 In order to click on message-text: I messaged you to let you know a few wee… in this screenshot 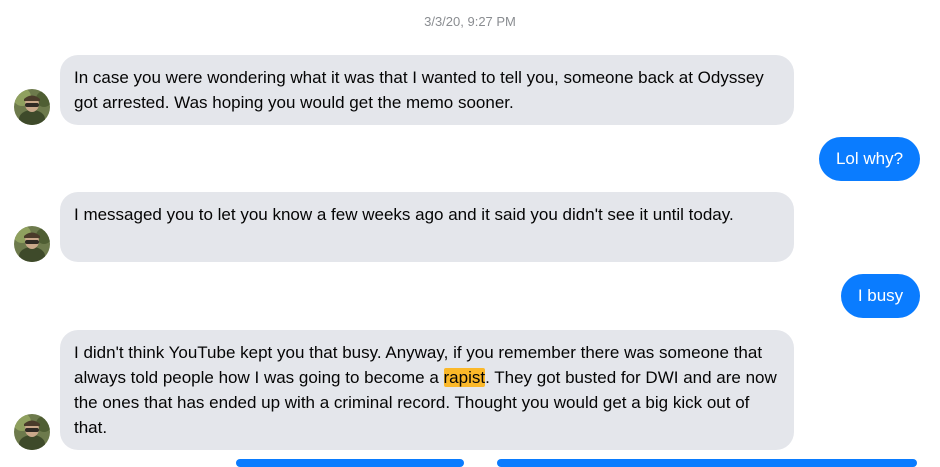, I will do `click(404, 214)`.